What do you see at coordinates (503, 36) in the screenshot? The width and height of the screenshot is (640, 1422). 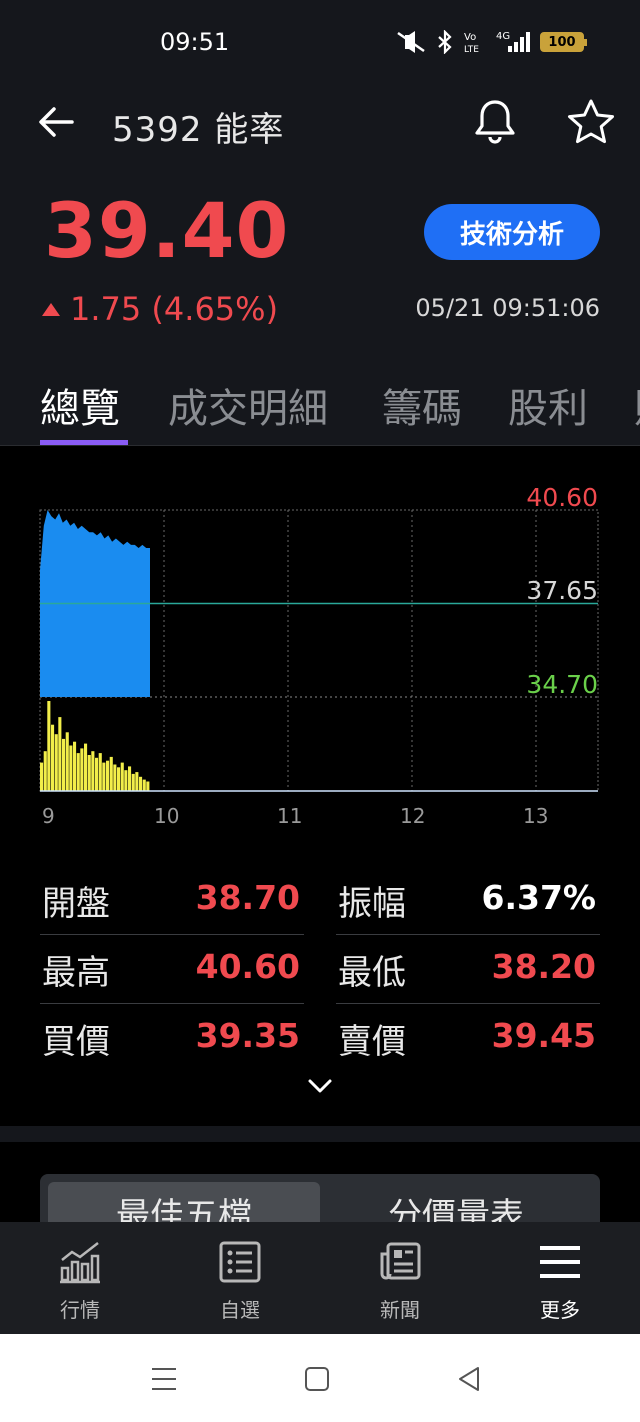 I see `svg-text: 4G` at bounding box center [503, 36].